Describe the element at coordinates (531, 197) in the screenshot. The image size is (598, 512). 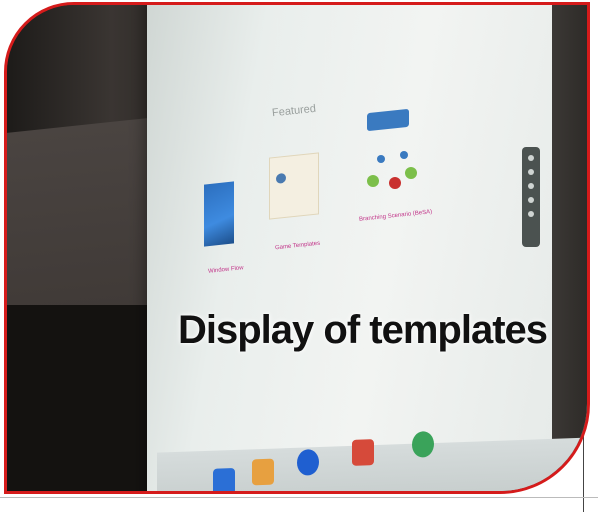
I see `side-feedback-tab` at that location.